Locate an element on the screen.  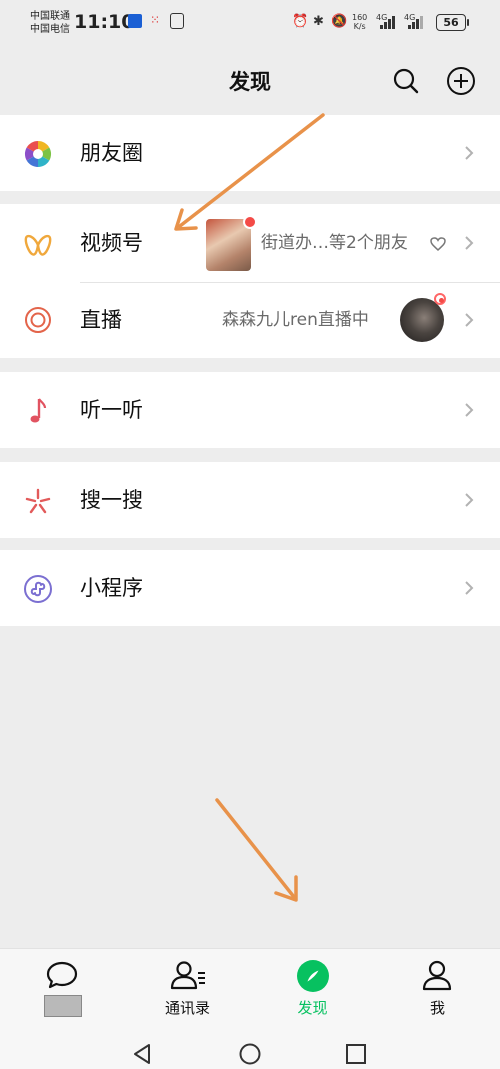
mini-programs-section: 小程序 is located at coordinates (250, 588).